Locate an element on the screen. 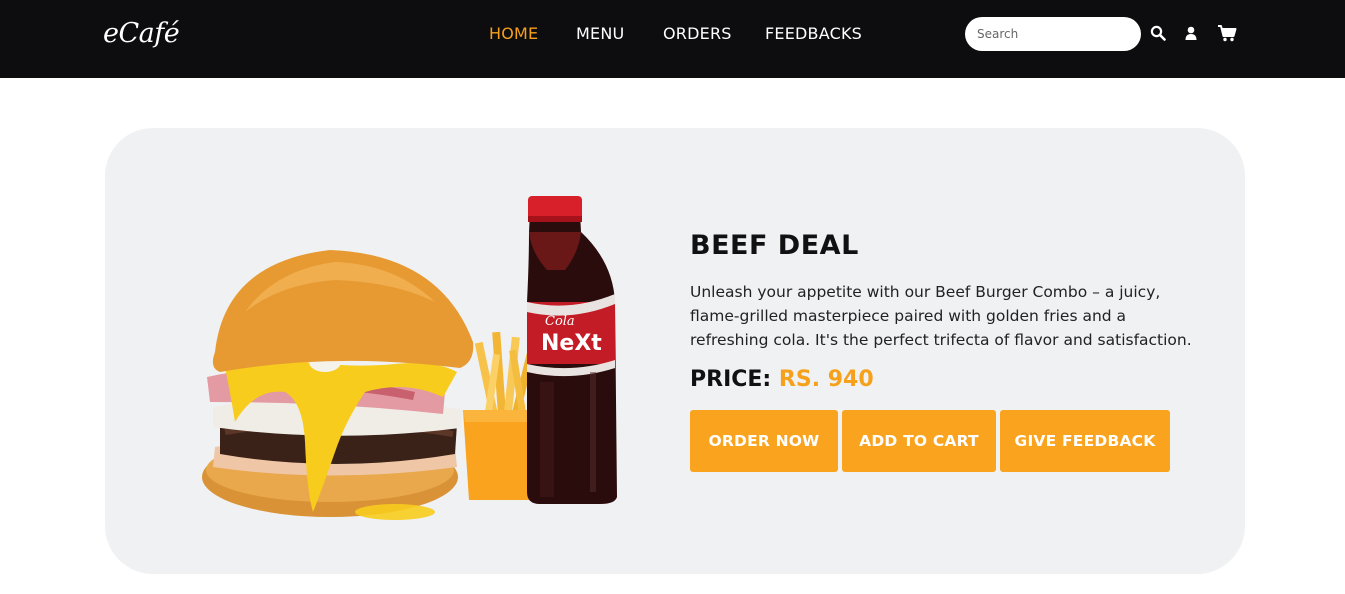  search-input is located at coordinates (1053, 34).